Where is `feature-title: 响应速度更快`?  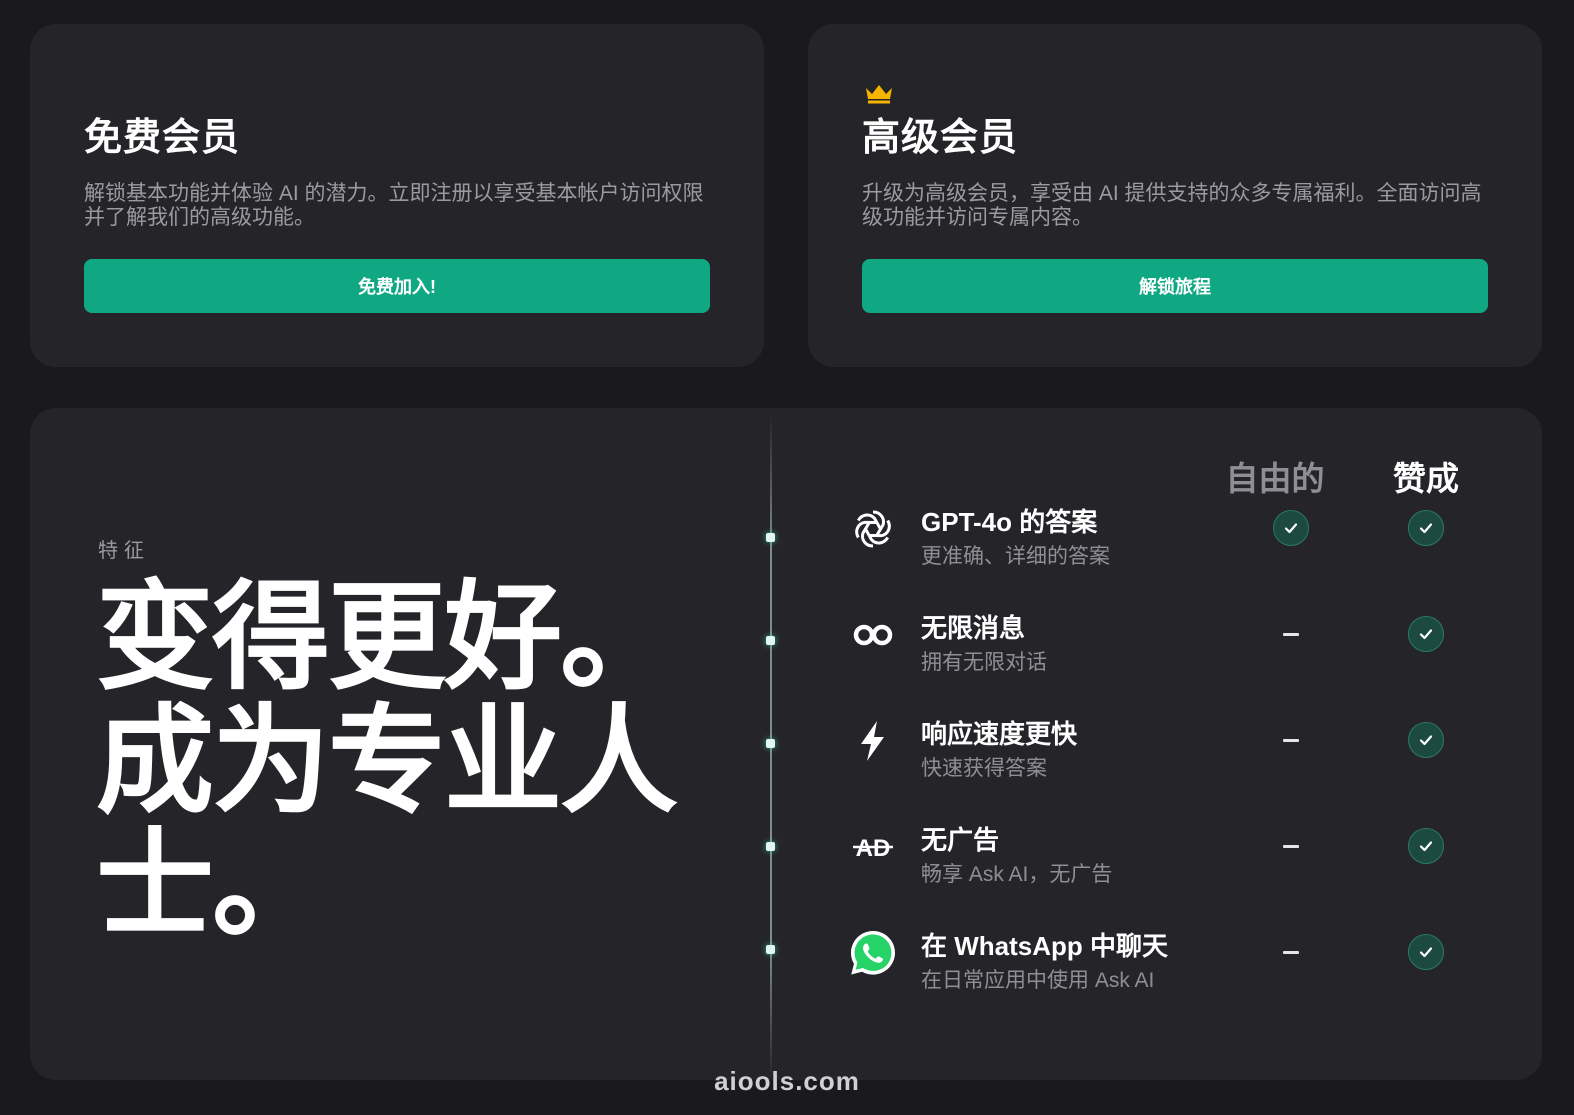
feature-title: 响应速度更快 is located at coordinates (999, 734).